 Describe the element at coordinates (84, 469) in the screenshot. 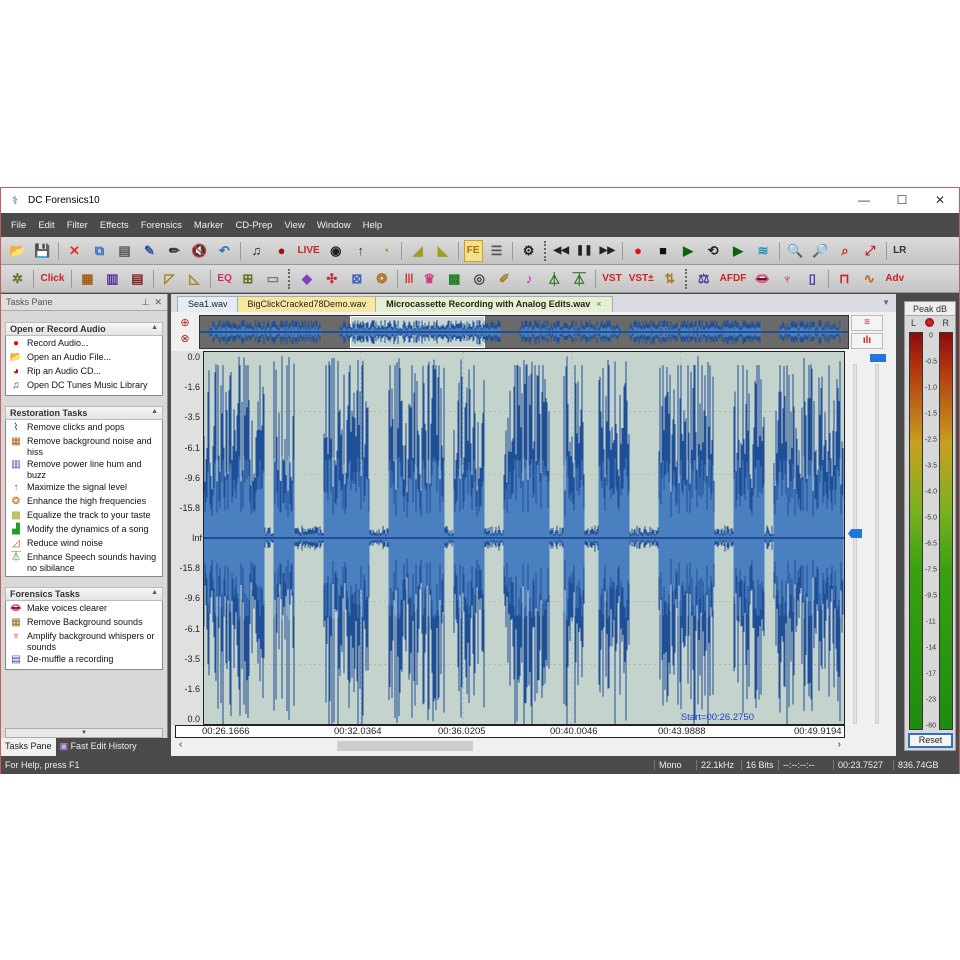

I see `task-item: ▥ Remove power line hum and buzz` at that location.